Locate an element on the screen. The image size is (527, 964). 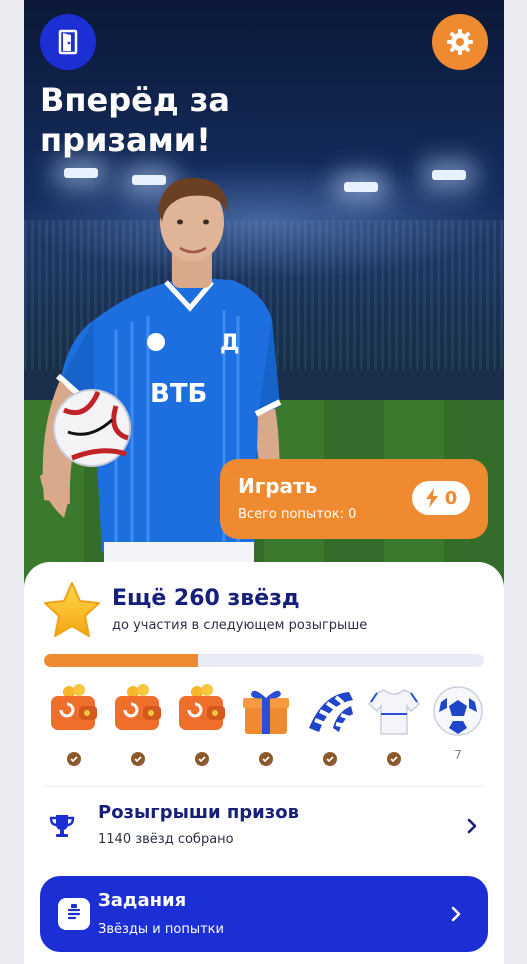
tasks-button: Задания Звёзды и попытки is located at coordinates (264, 914).